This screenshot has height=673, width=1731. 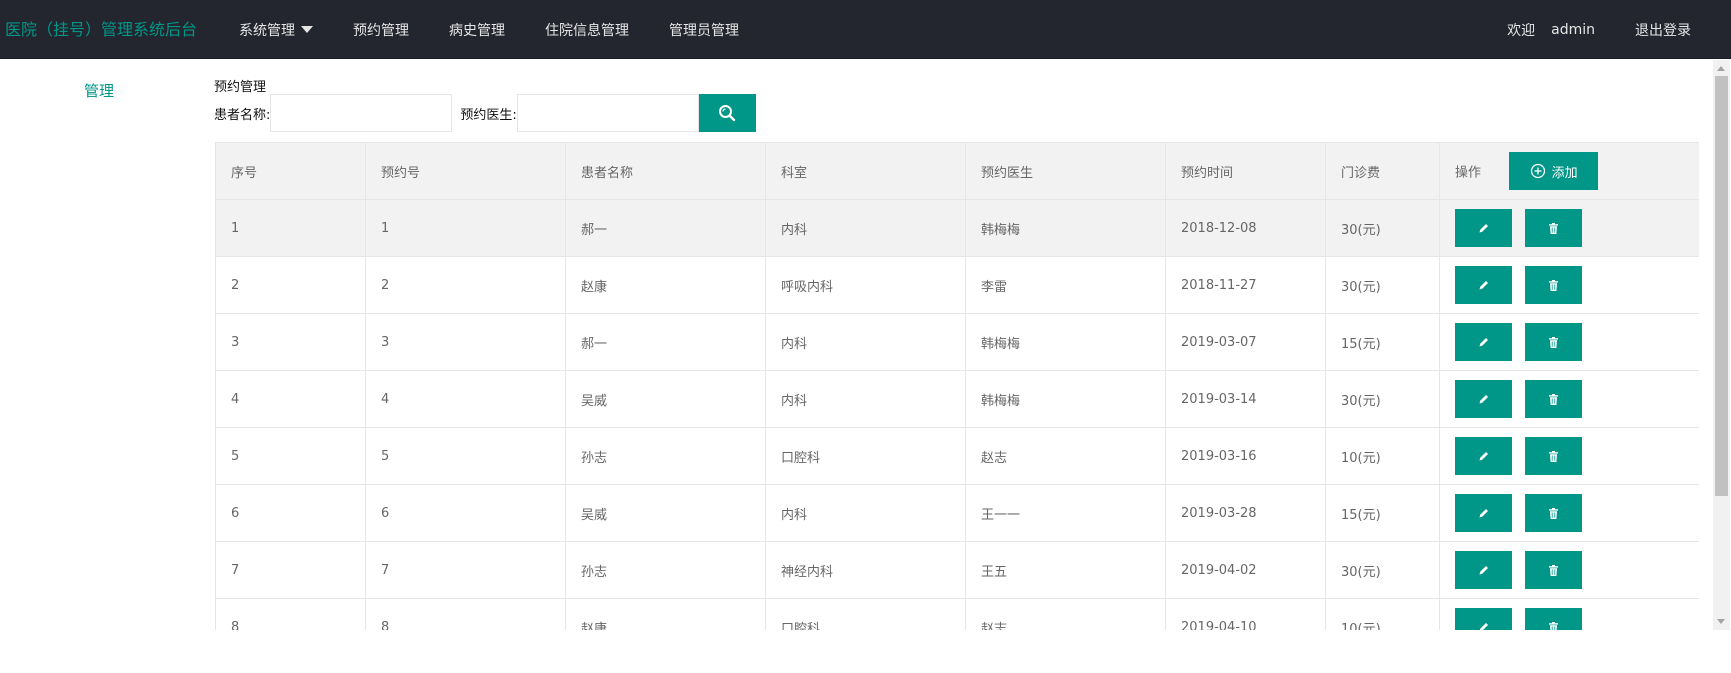 I want to click on table-cell: 8, so click(x=290, y=614).